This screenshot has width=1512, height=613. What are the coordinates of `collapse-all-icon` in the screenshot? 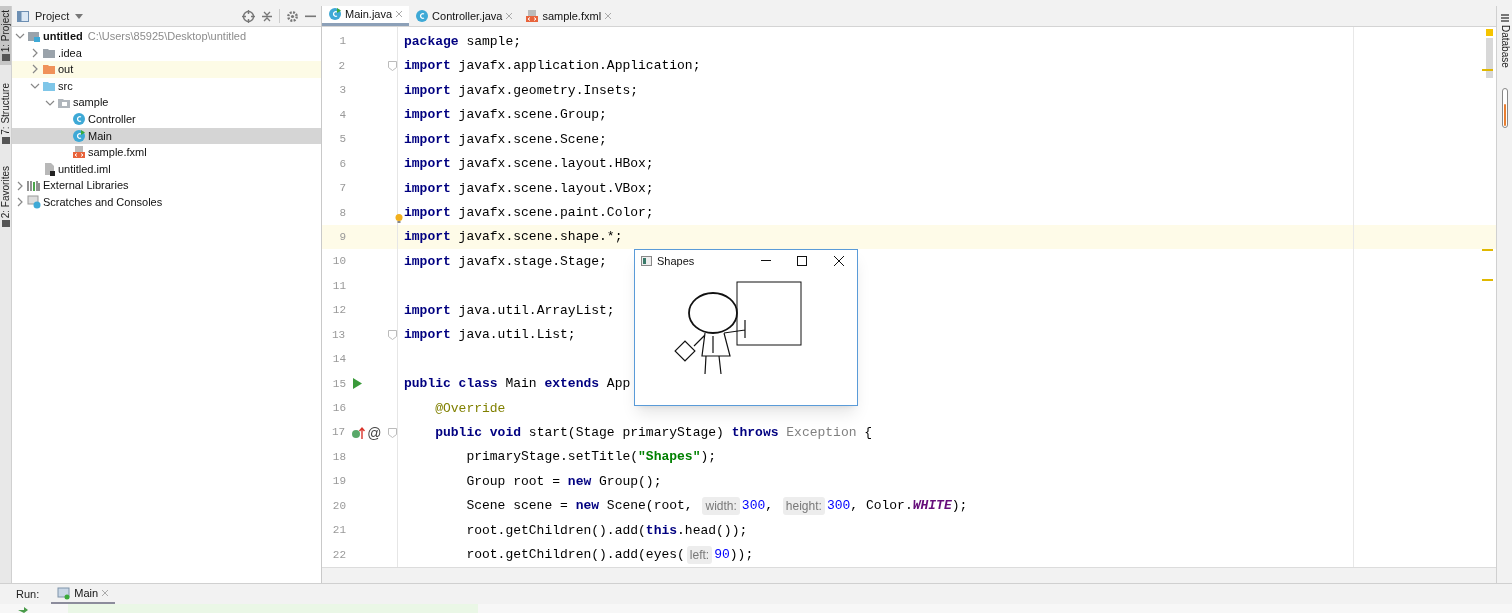 It's located at (267, 16).